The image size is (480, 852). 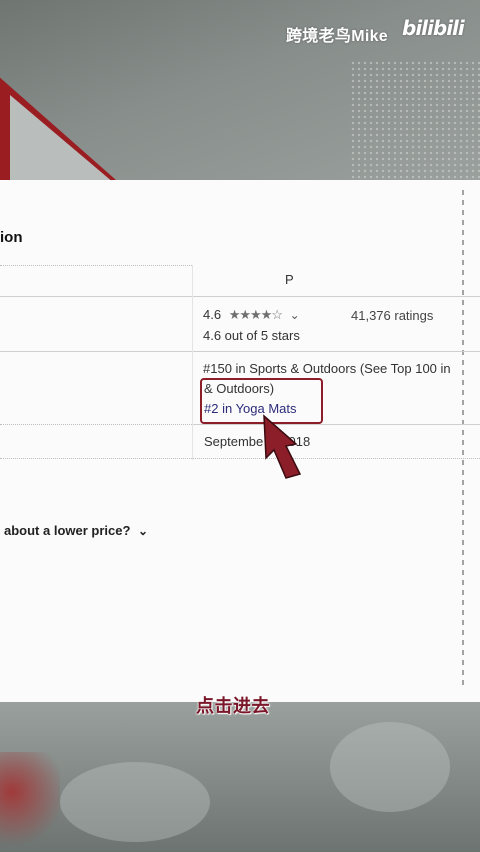 I want to click on video-subtitle: 点击进去, so click(x=233, y=706).